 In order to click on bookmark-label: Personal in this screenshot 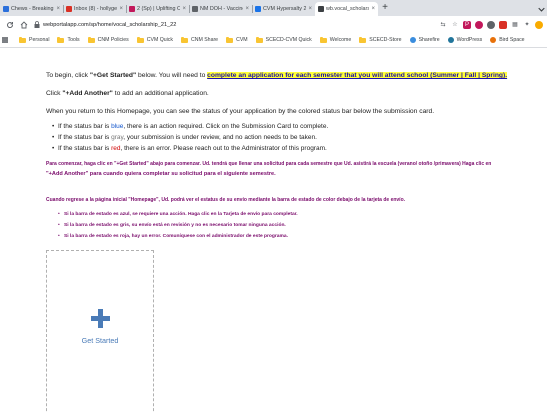, I will do `click(39, 40)`.